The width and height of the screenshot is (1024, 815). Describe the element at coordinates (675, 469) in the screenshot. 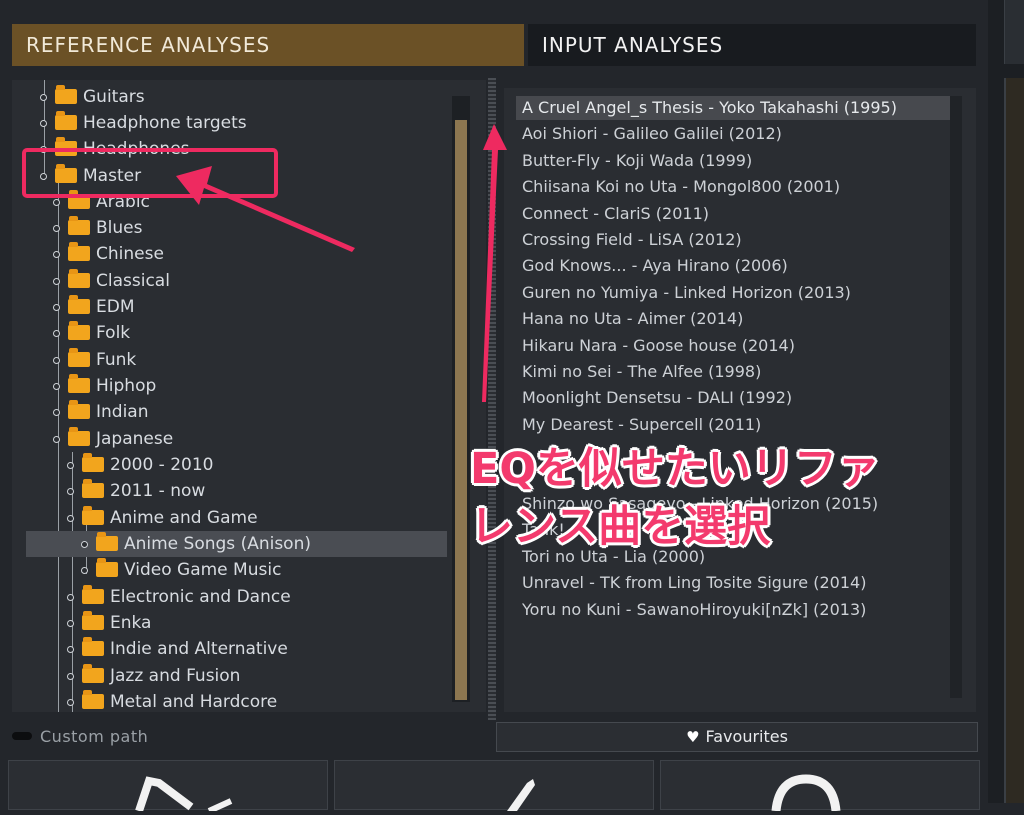

I see `annotation-line-1: EQを似せたいリファ` at that location.